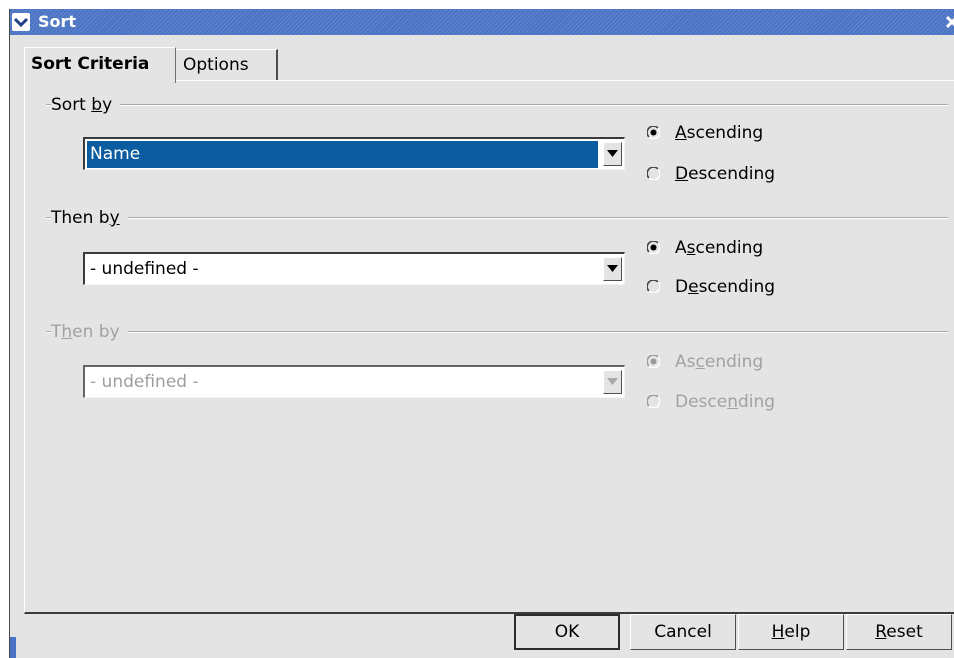  What do you see at coordinates (57, 21) in the screenshot?
I see `window-title: Sort` at bounding box center [57, 21].